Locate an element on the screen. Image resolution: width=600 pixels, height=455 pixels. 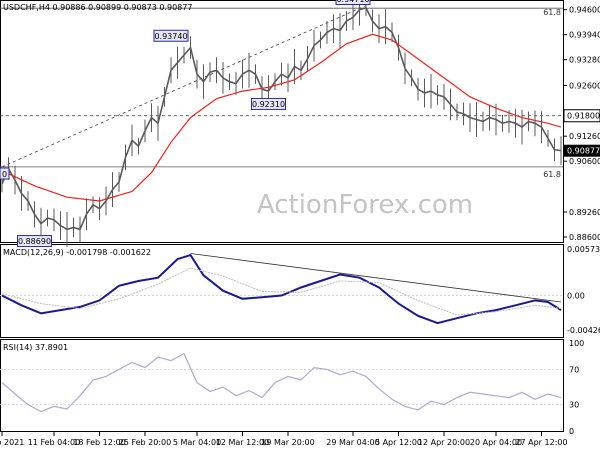
rsi-header: RSI(14) 37.8901 is located at coordinates (35, 347).